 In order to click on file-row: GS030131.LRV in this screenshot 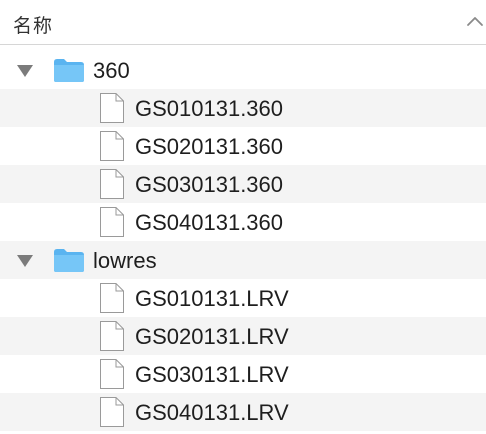, I will do `click(243, 374)`.